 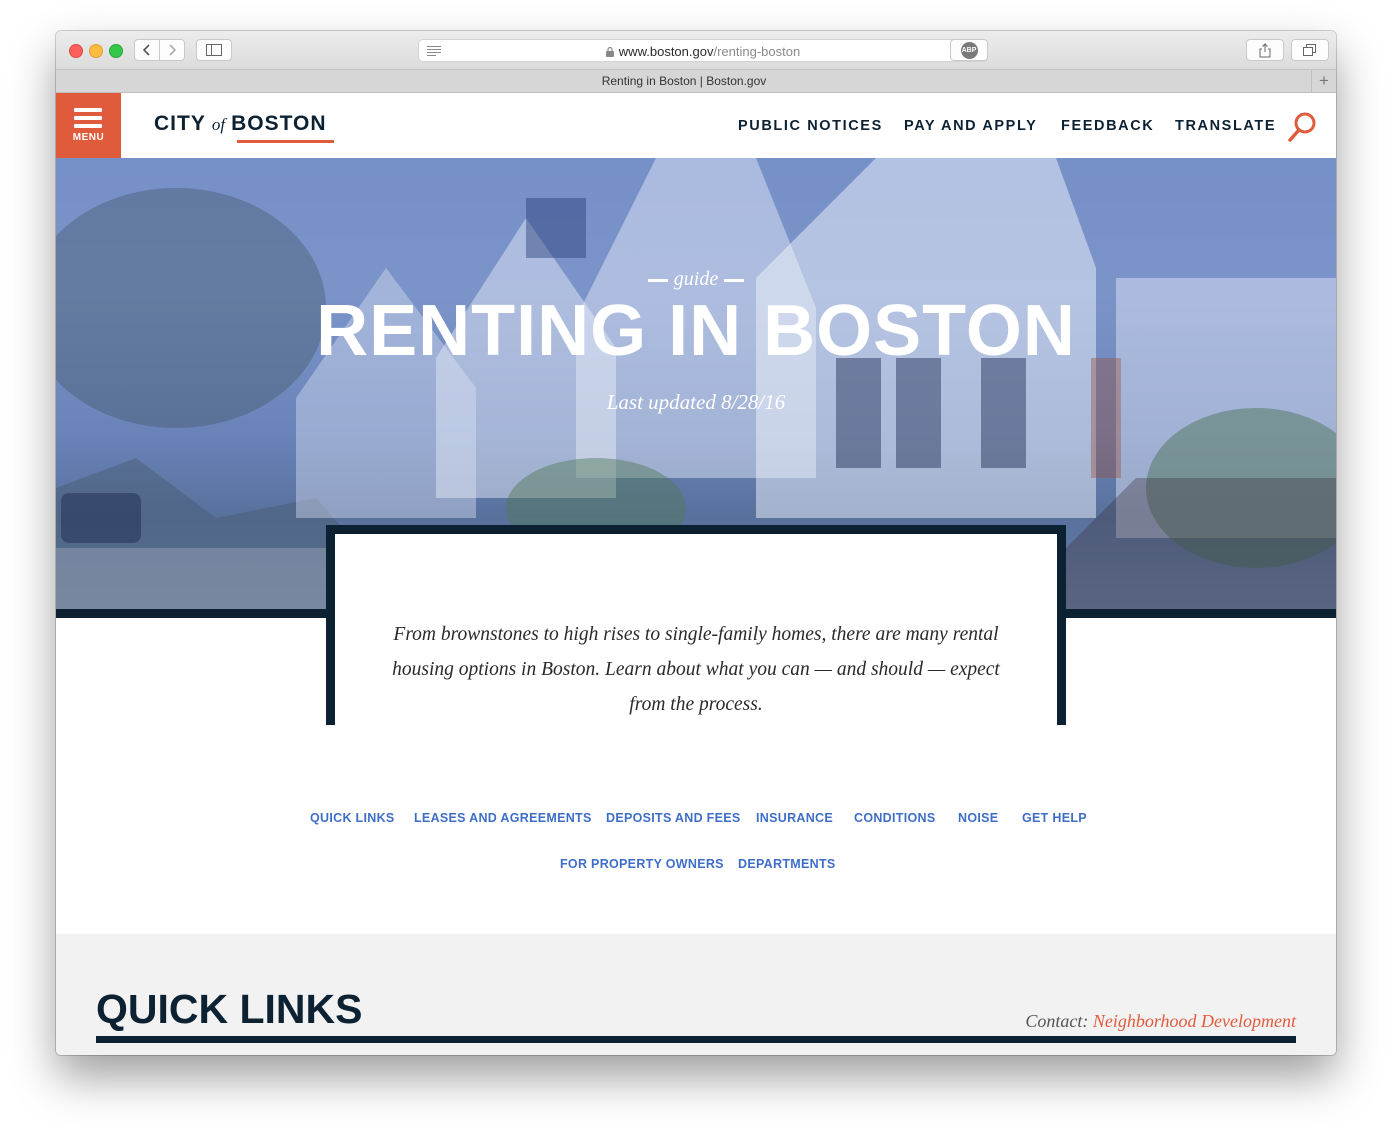 I want to click on logo-boston: BOSTON, so click(x=279, y=123).